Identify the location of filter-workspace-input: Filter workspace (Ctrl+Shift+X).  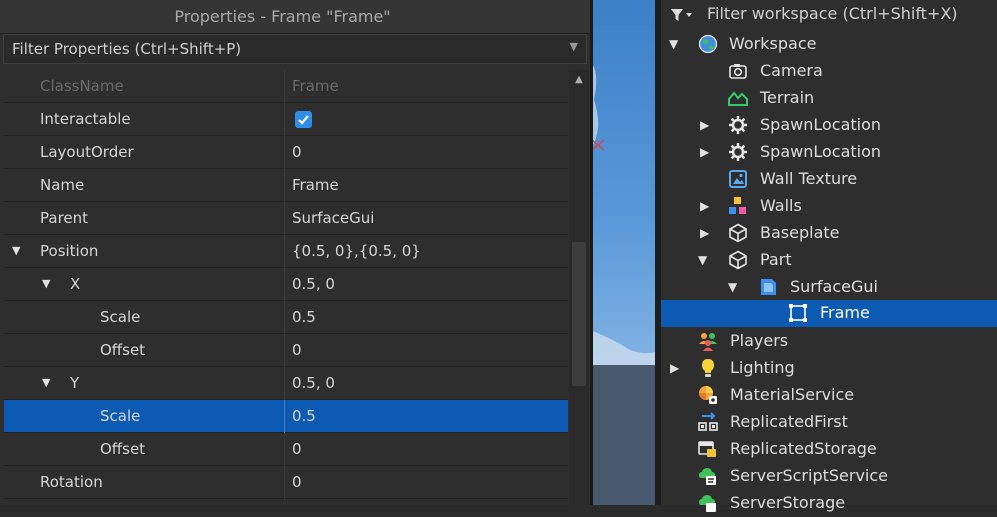
(829, 15).